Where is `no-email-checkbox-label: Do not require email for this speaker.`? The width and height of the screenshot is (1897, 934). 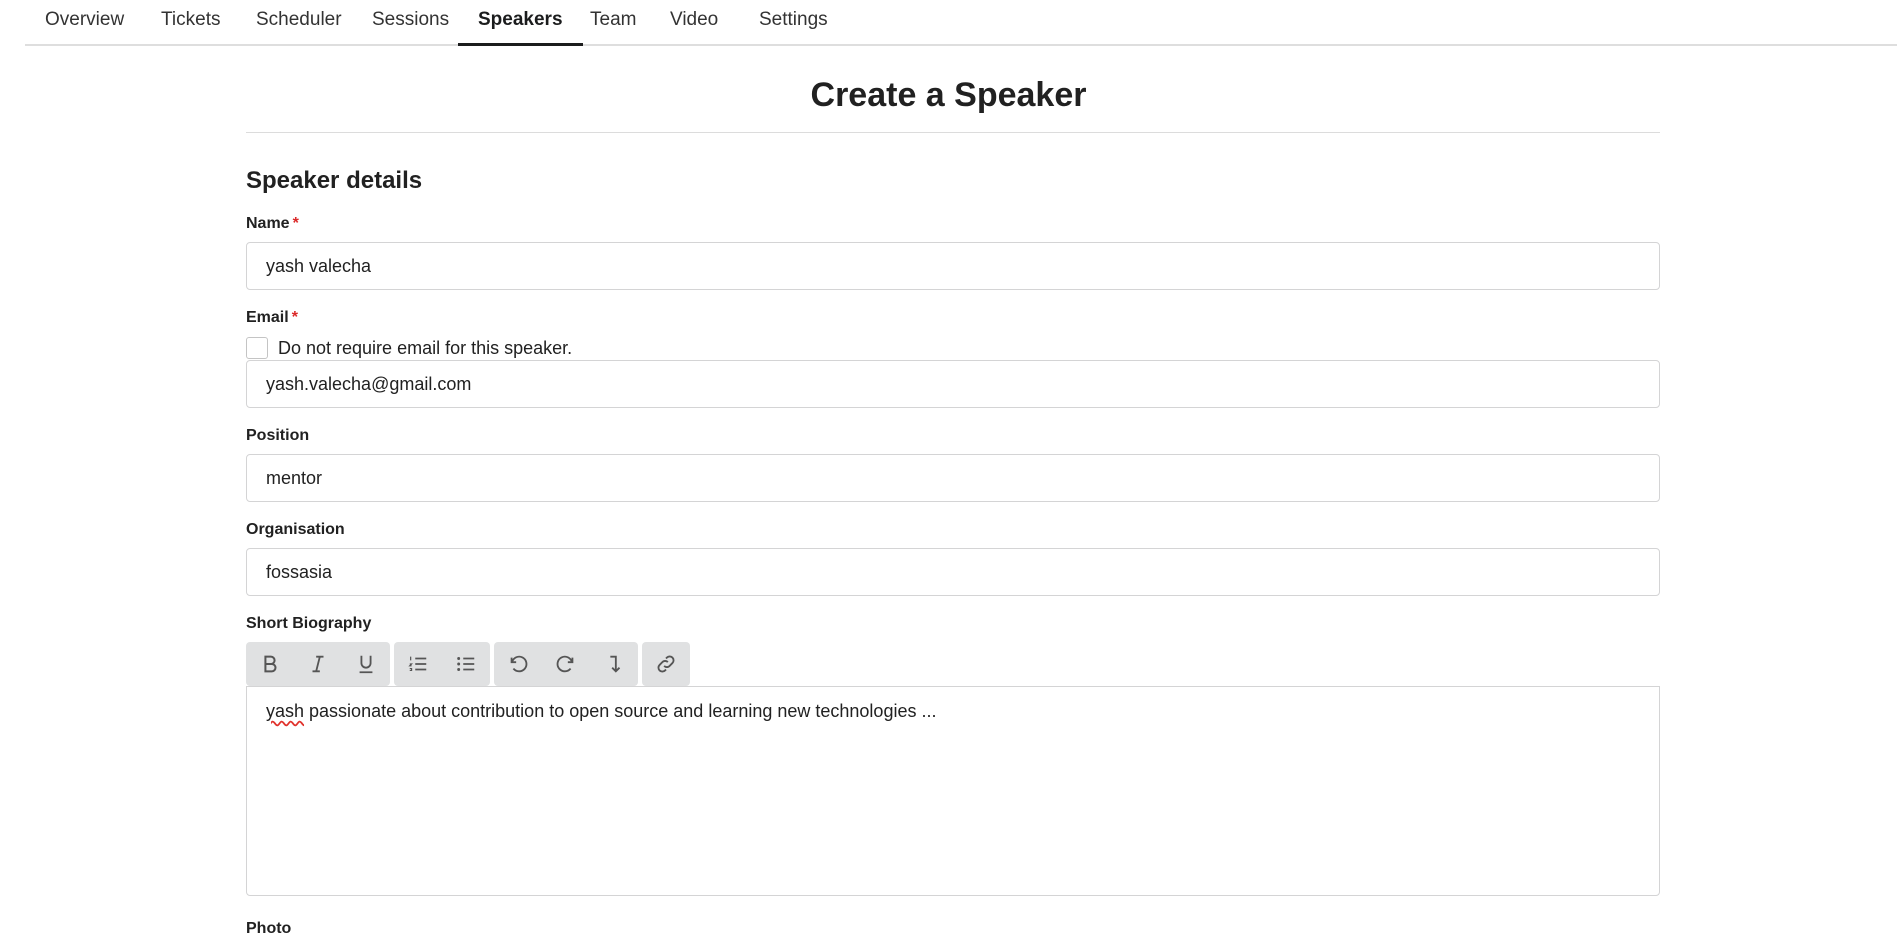 no-email-checkbox-label: Do not require email for this speaker. is located at coordinates (425, 348).